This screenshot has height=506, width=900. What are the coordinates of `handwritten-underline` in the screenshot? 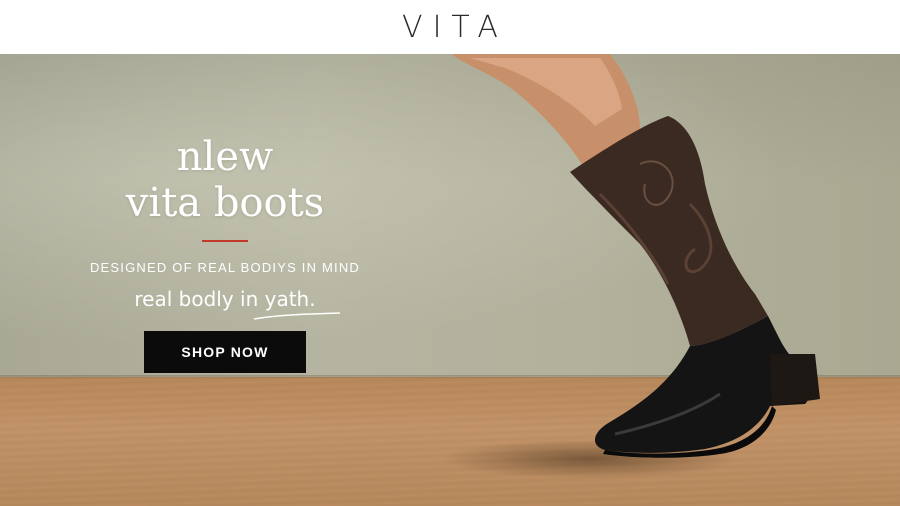 It's located at (297, 316).